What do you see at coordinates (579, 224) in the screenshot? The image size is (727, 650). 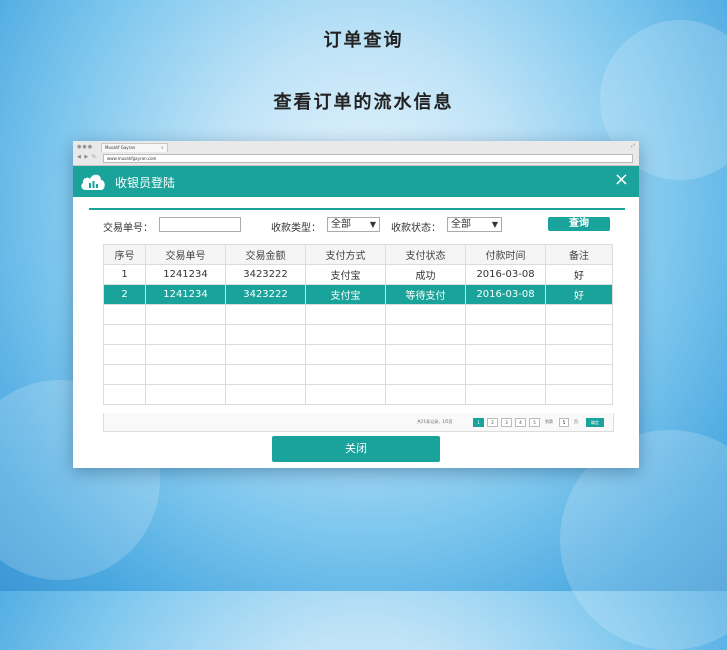 I see `query-button: 查询` at bounding box center [579, 224].